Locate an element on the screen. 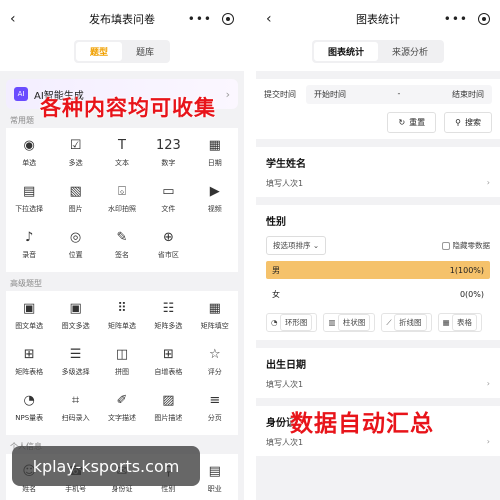 The image size is (500, 500). question-type-item: ▭ 文件 is located at coordinates (168, 199).